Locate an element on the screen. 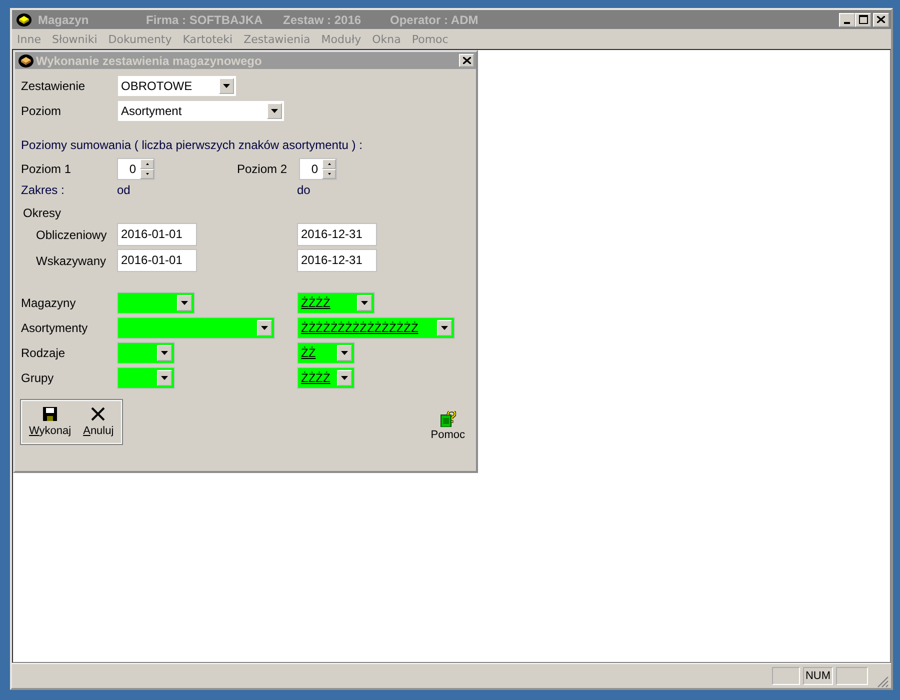 The image size is (900, 700). minimize-icon is located at coordinates (847, 23).